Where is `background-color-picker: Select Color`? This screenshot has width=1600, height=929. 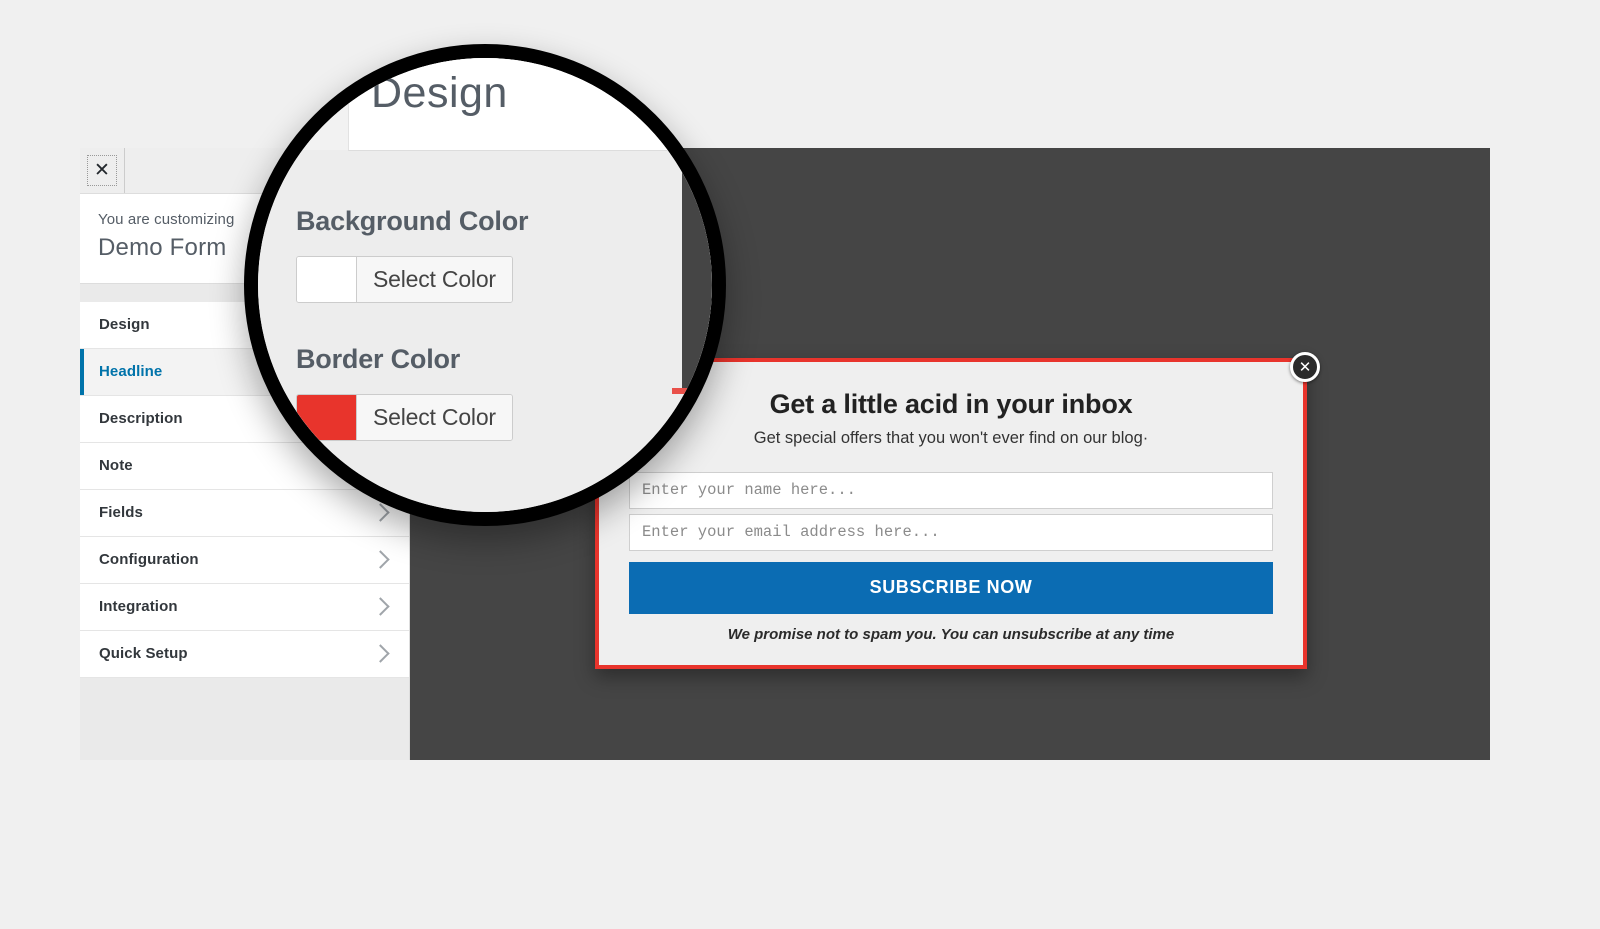 background-color-picker: Select Color is located at coordinates (404, 279).